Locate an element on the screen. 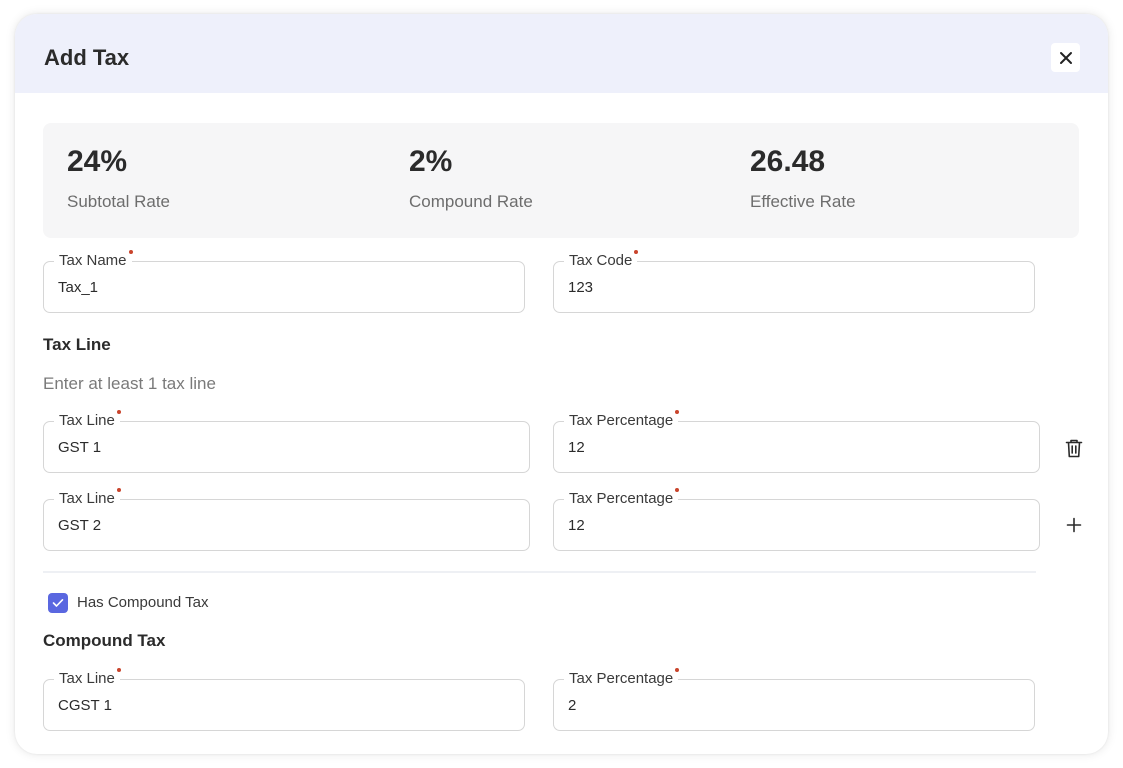 The width and height of the screenshot is (1123, 768). tax-code-label: Tax Code is located at coordinates (601, 260).